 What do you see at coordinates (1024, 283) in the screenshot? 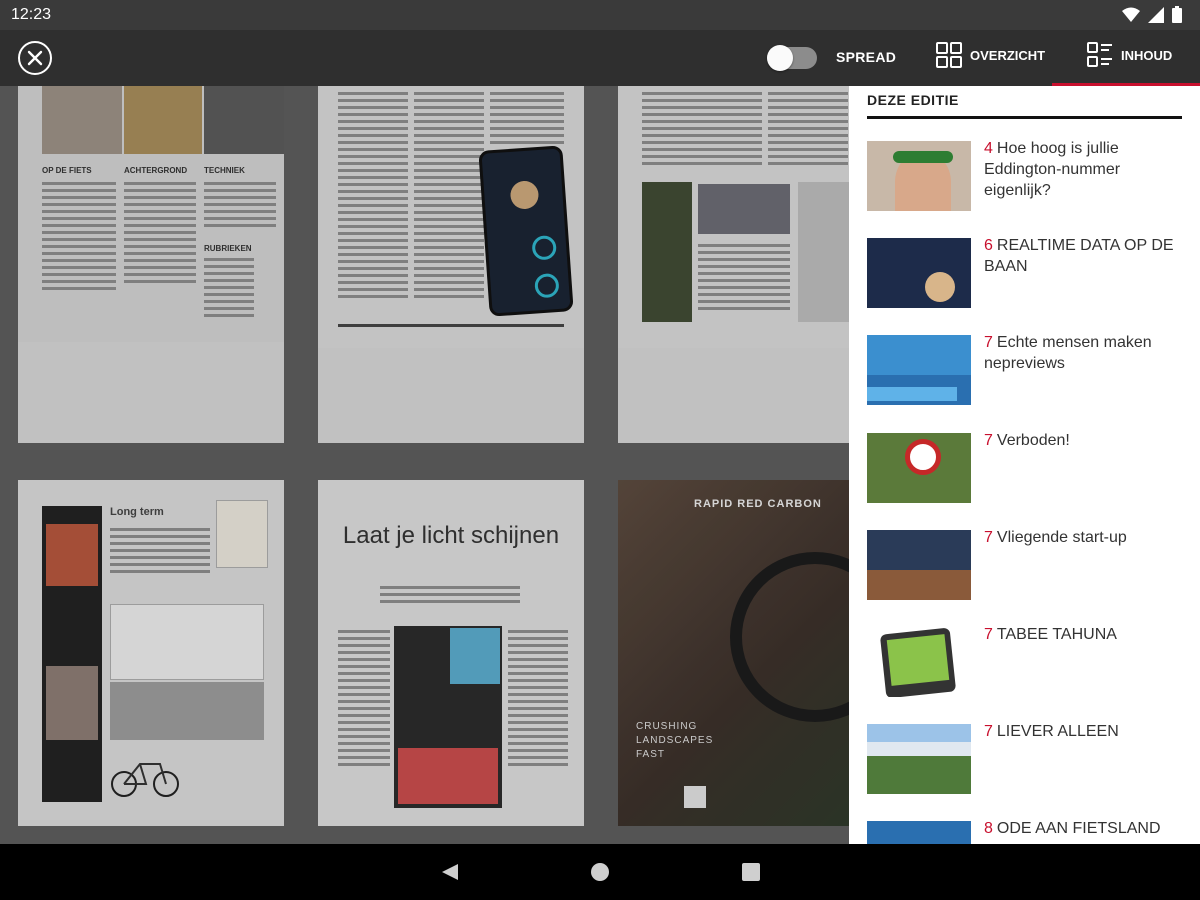
I see `toc-item: 6 REALTIME DATA OP DE BAAN` at bounding box center [1024, 283].